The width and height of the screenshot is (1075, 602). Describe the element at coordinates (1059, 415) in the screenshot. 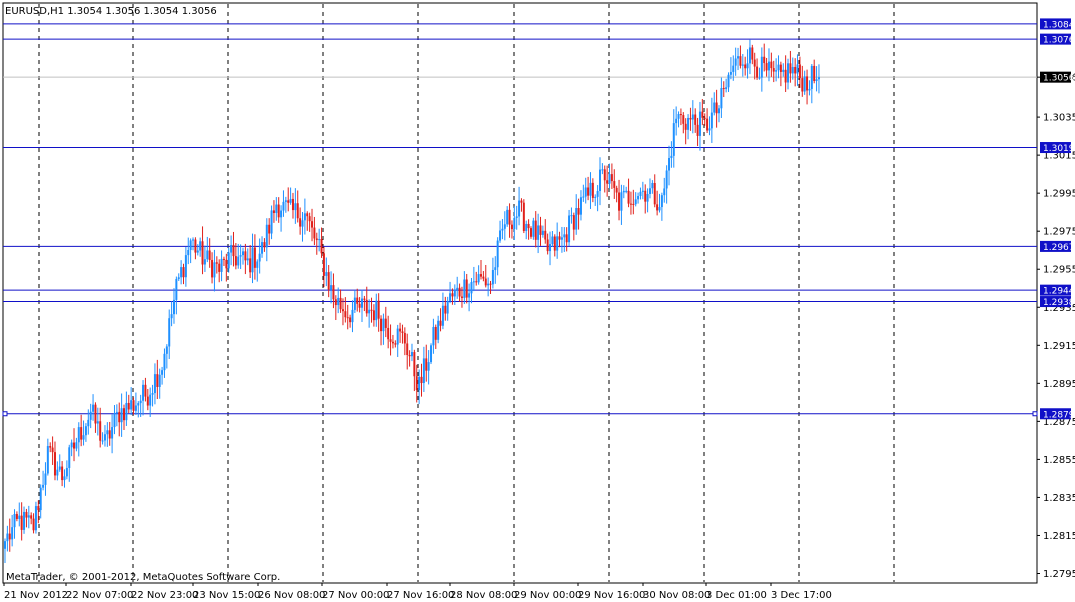

I see `level-price-label: 1.2879` at that location.